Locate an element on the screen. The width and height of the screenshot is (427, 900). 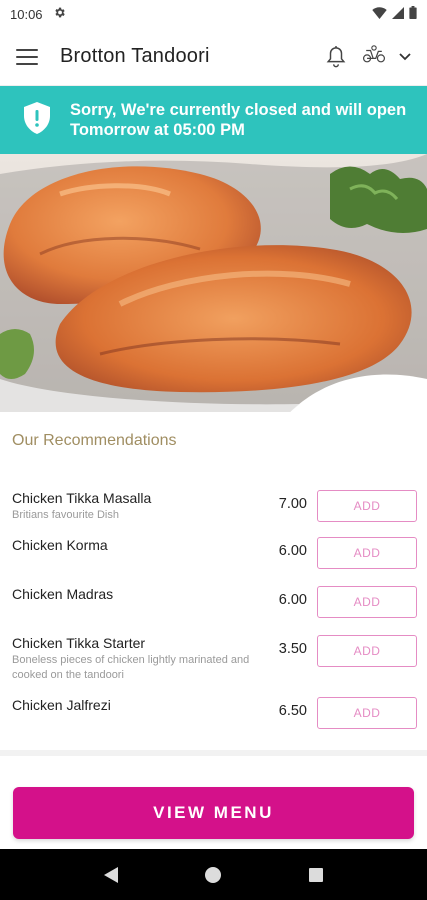
item-price: 7.00 is located at coordinates (292, 504).